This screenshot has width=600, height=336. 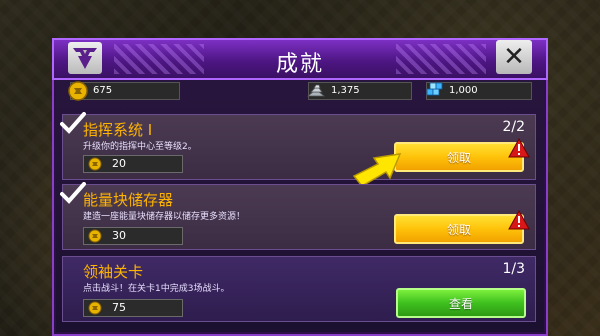 I want to click on decepticon-logo-icon, so click(x=85, y=58).